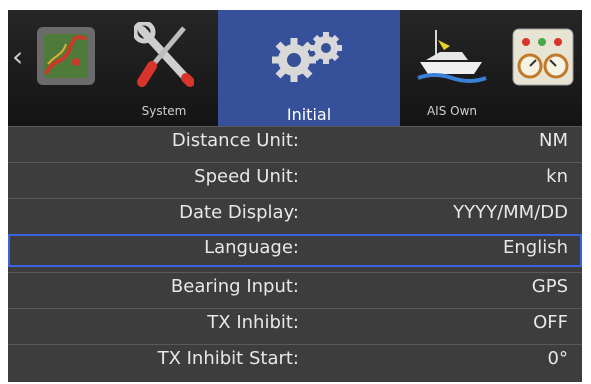  What do you see at coordinates (535, 247) in the screenshot?
I see `setting-value: English` at bounding box center [535, 247].